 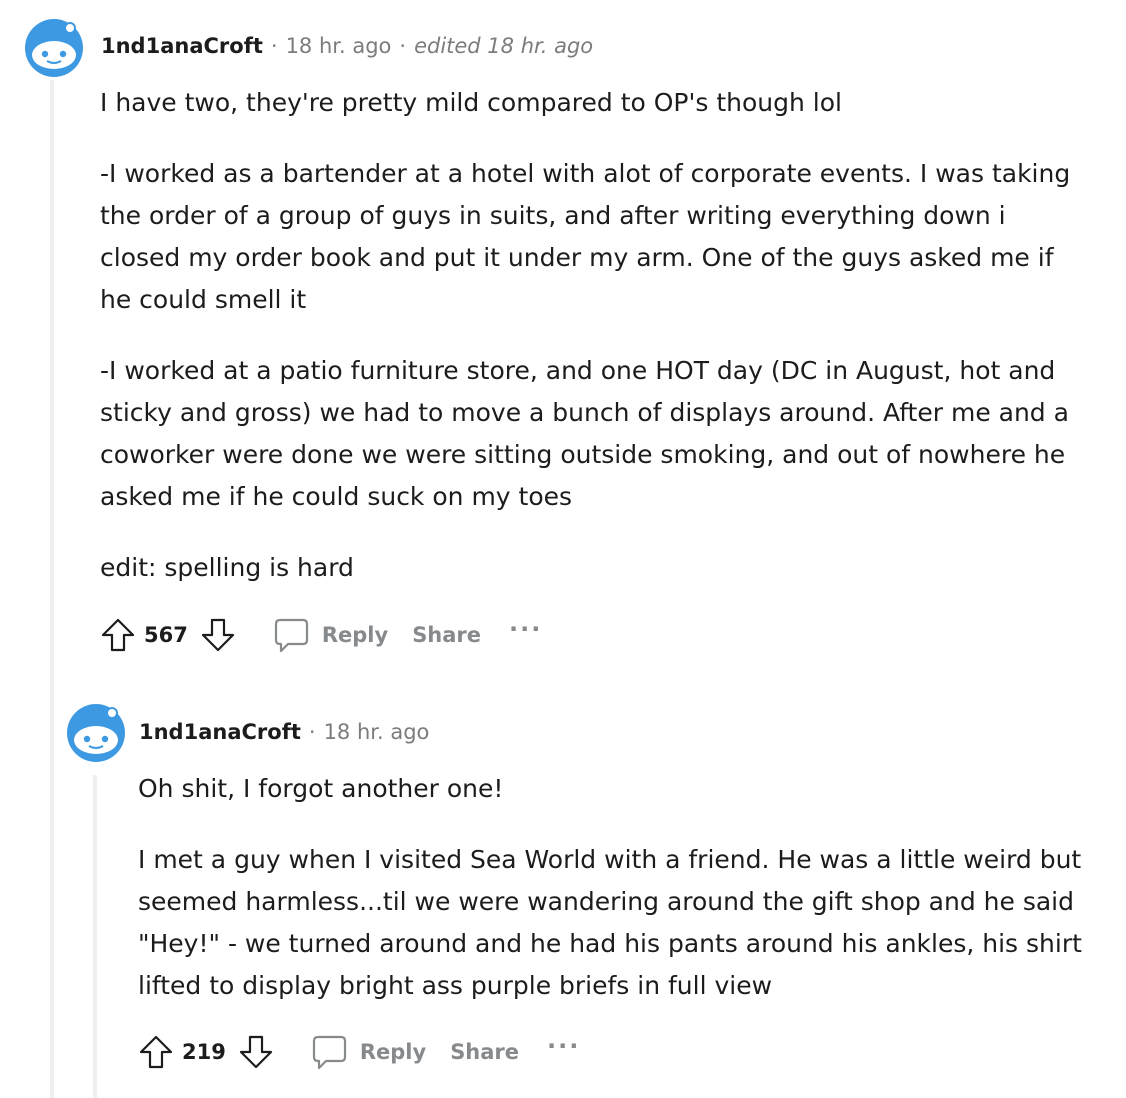 I want to click on edited-timestamp: edited 18 hr. ago, so click(x=504, y=46).